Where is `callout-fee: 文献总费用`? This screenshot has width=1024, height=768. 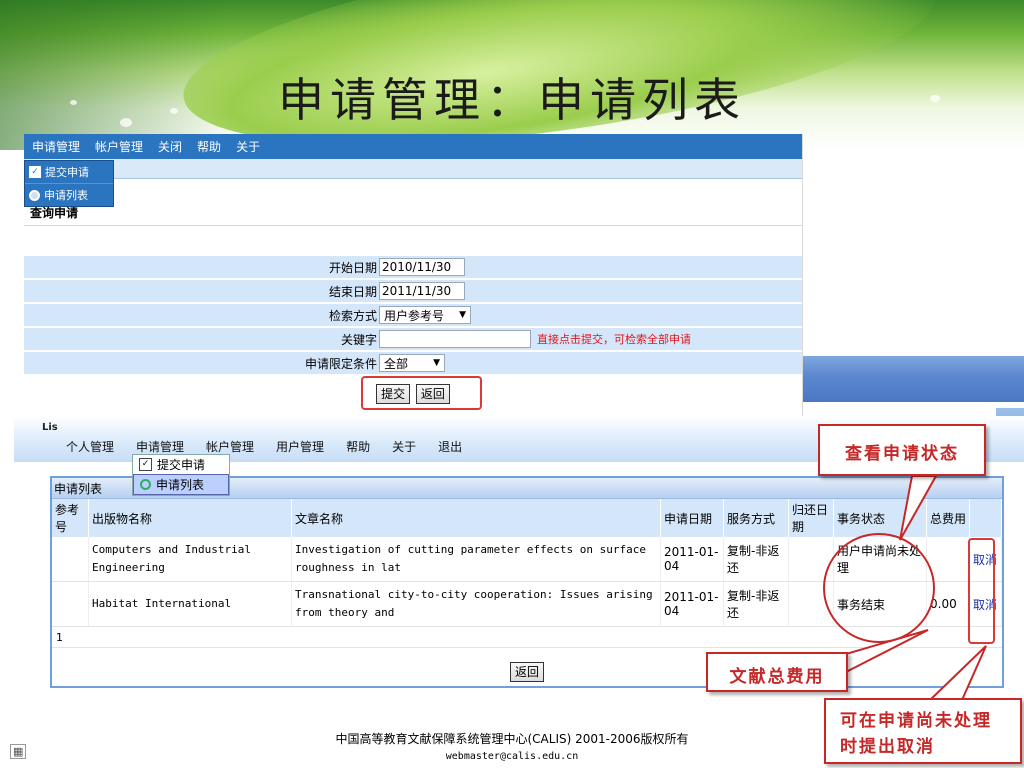 callout-fee: 文献总费用 is located at coordinates (777, 672).